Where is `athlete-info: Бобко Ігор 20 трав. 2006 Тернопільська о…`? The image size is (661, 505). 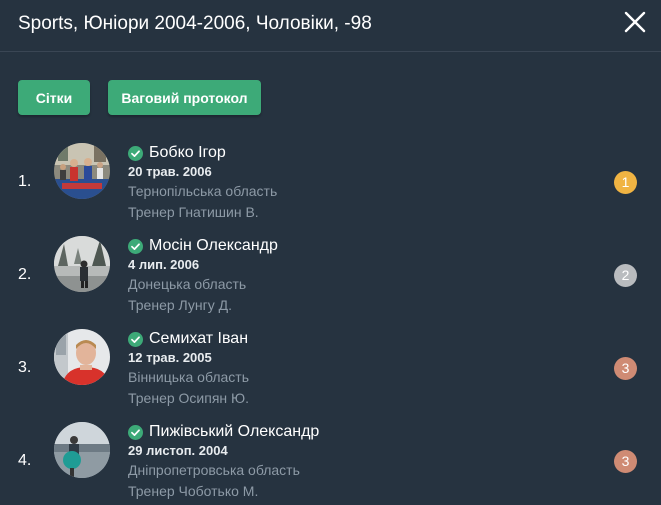 athlete-info: Бобко Ігор 20 трав. 2006 Тернопільська о… is located at coordinates (202, 183).